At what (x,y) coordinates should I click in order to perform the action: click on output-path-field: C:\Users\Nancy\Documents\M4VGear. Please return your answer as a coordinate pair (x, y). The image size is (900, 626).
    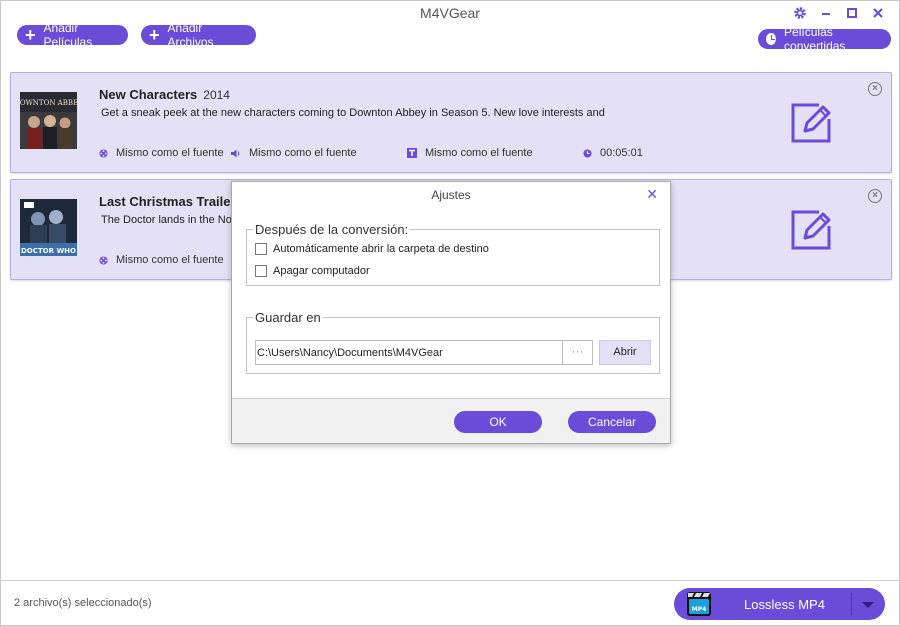
    Looking at the image, I should click on (409, 352).